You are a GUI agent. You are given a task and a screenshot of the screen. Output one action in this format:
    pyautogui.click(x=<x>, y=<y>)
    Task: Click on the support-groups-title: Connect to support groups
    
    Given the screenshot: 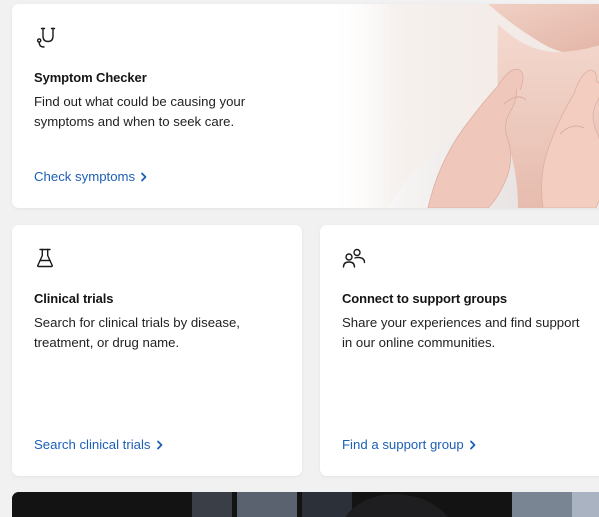 What is the action you would take?
    pyautogui.click(x=425, y=298)
    